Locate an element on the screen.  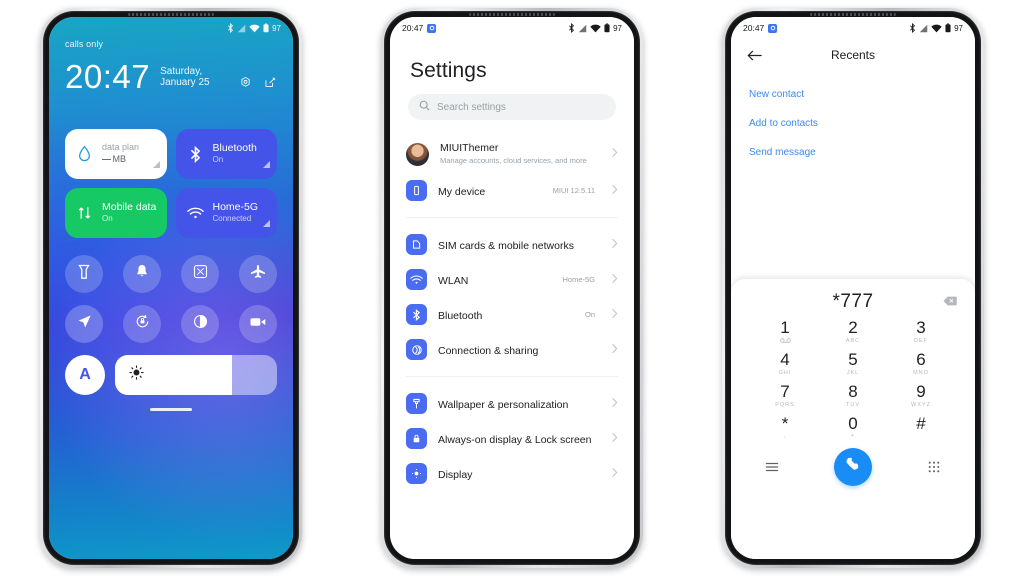
toggle-dark-mode is located at coordinates (200, 324).